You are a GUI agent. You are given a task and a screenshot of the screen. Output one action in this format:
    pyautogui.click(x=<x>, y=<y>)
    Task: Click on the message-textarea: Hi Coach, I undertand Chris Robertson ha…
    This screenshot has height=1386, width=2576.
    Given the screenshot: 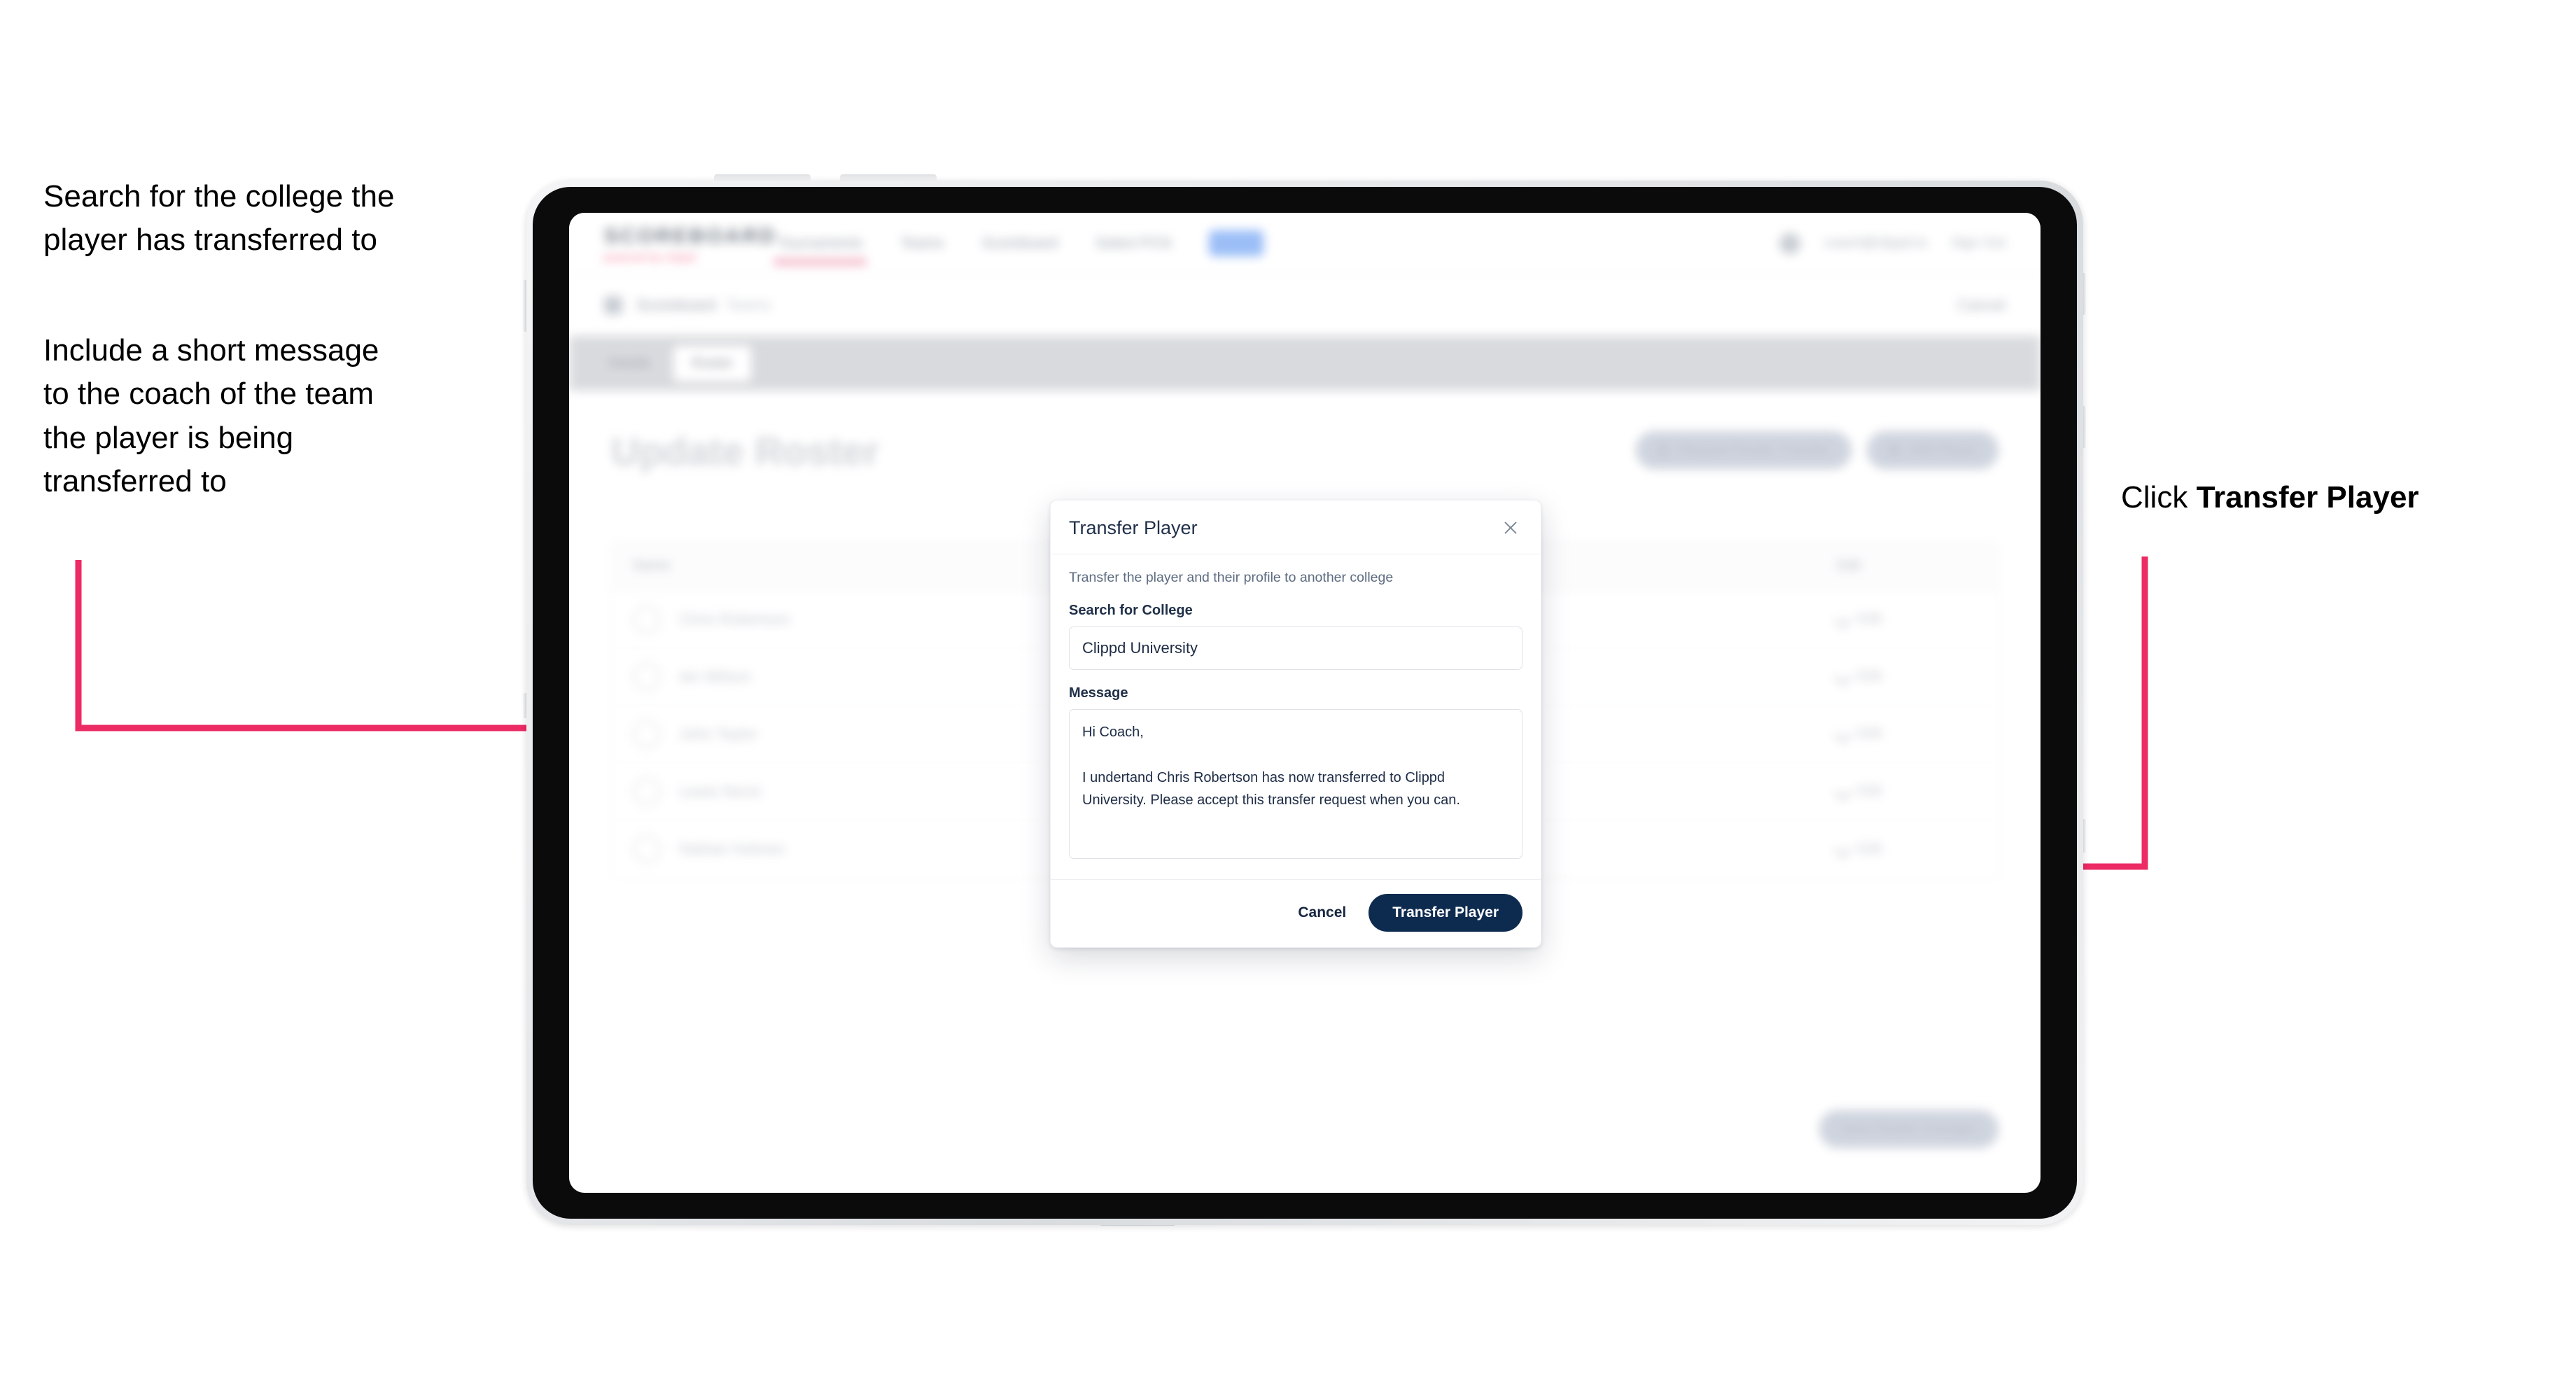 What is the action you would take?
    pyautogui.click(x=1295, y=784)
    